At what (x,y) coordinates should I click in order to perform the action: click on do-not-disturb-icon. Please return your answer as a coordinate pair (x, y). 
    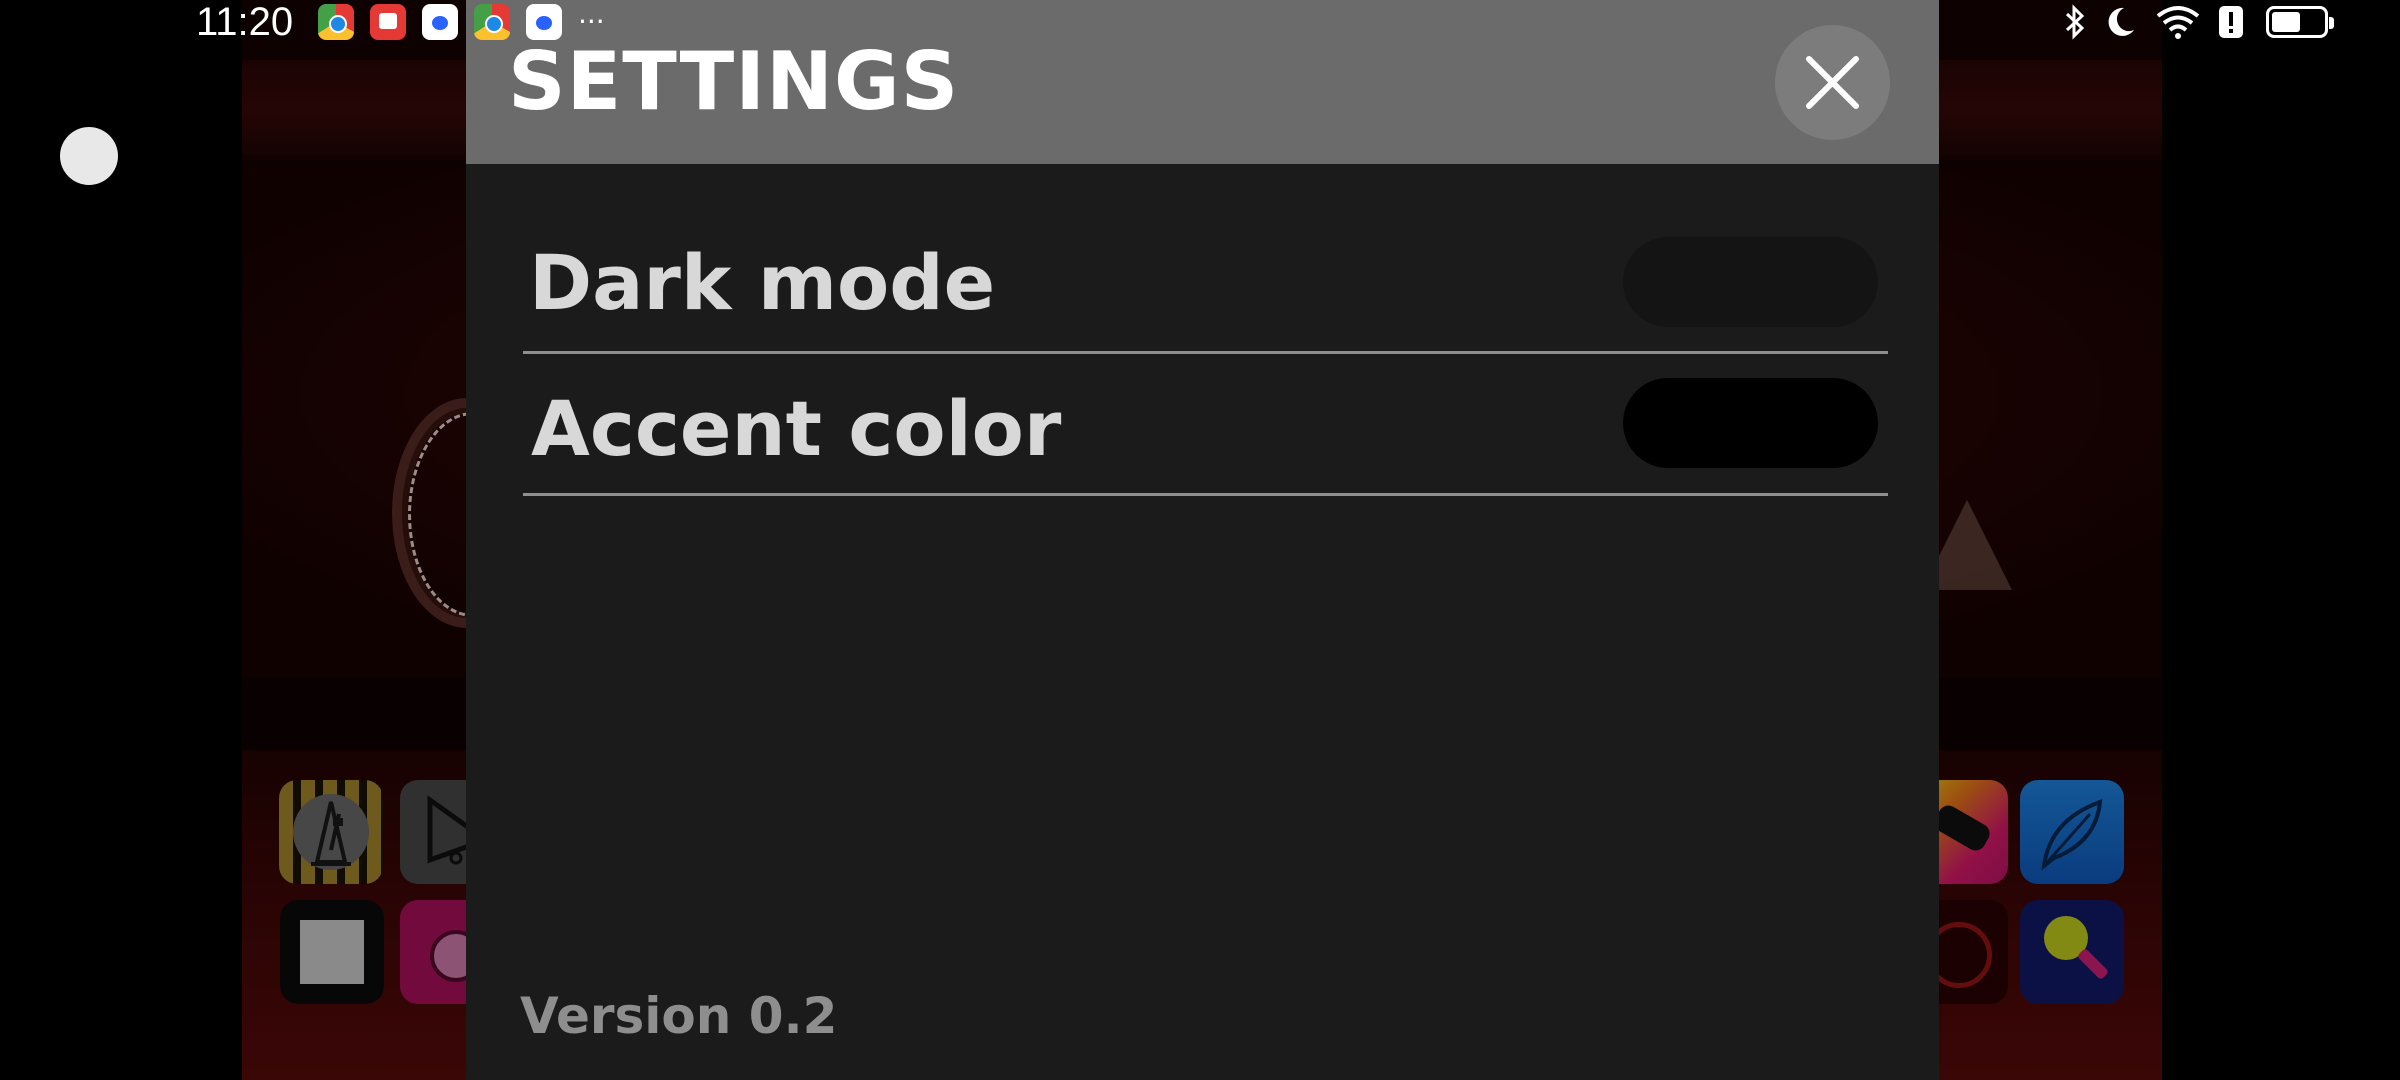
    Looking at the image, I should click on (2121, 21).